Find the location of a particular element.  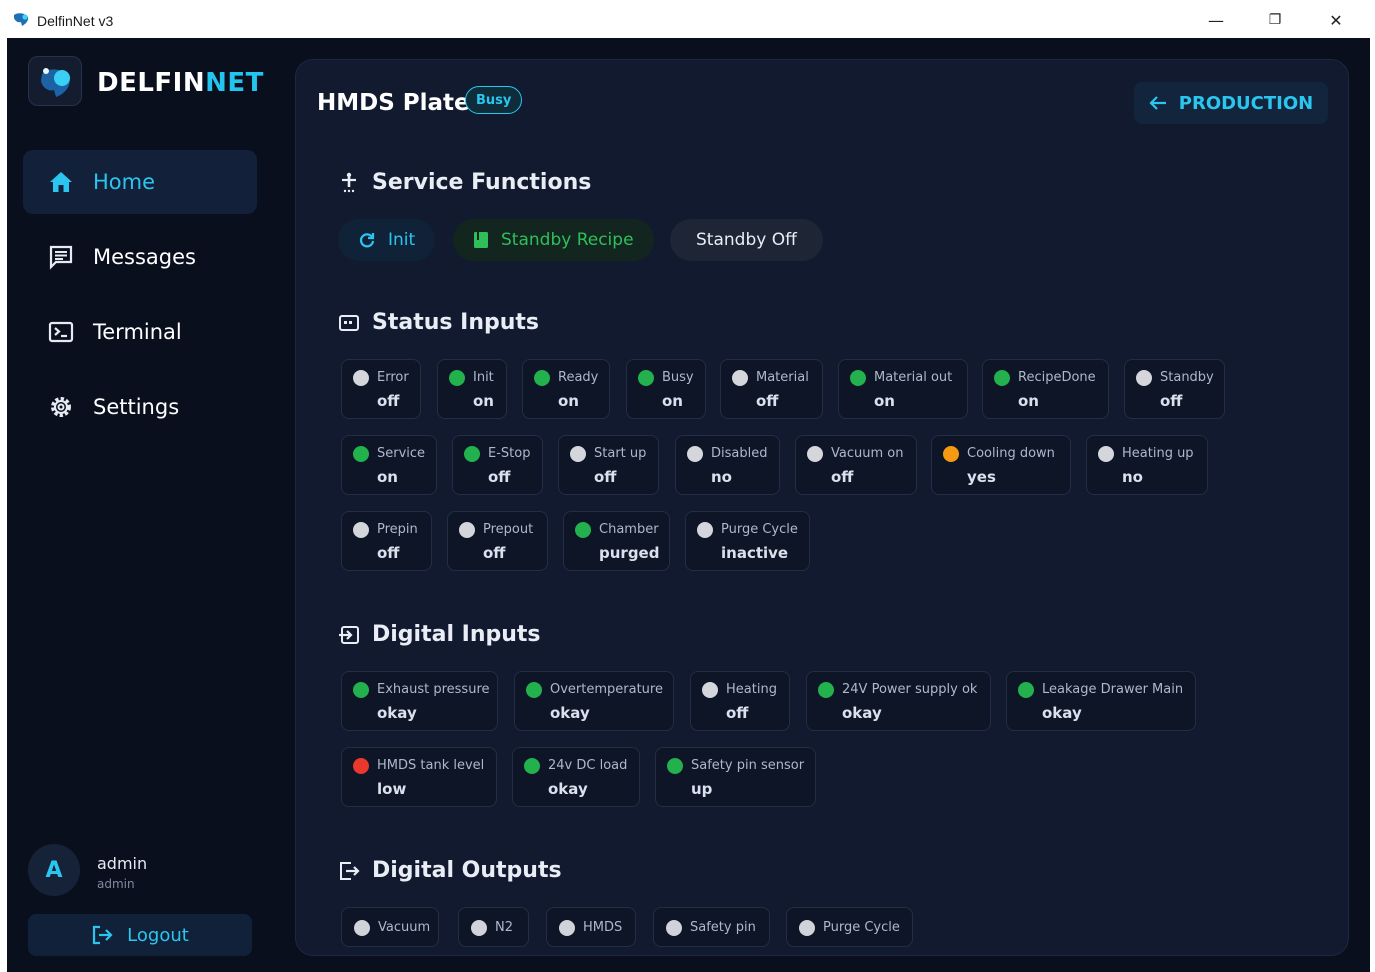

minimize-button: — is located at coordinates (1216, 20).